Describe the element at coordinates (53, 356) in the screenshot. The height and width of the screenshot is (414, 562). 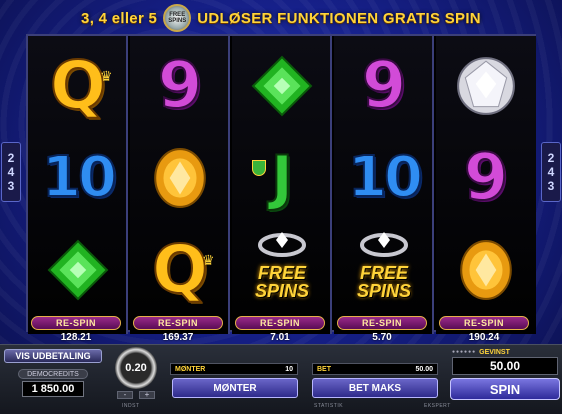
I see `show-paytable-button: VIS UDBETALING` at that location.